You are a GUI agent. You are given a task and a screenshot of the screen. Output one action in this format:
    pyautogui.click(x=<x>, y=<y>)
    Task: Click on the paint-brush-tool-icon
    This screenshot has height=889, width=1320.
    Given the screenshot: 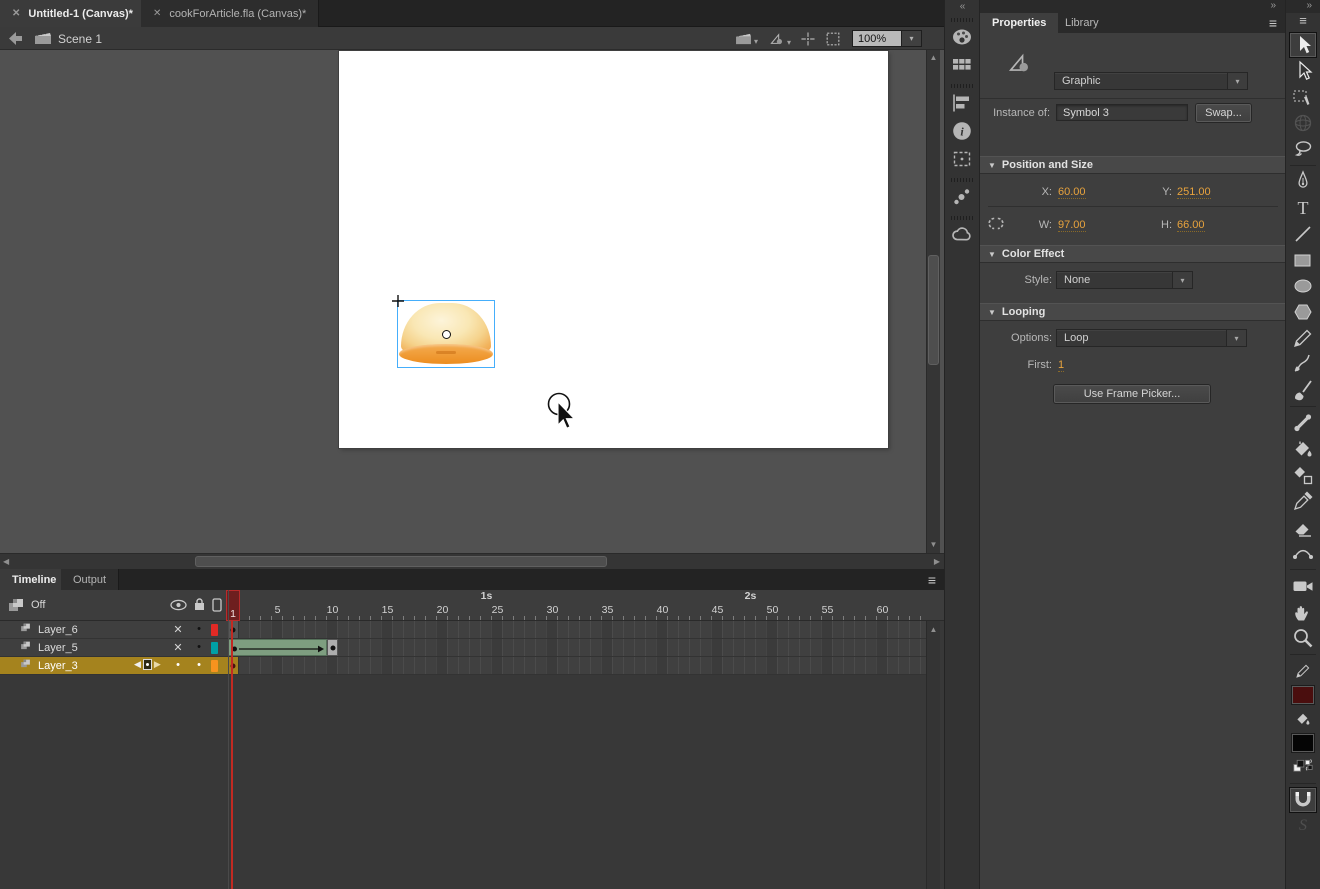 What is the action you would take?
    pyautogui.click(x=1303, y=364)
    